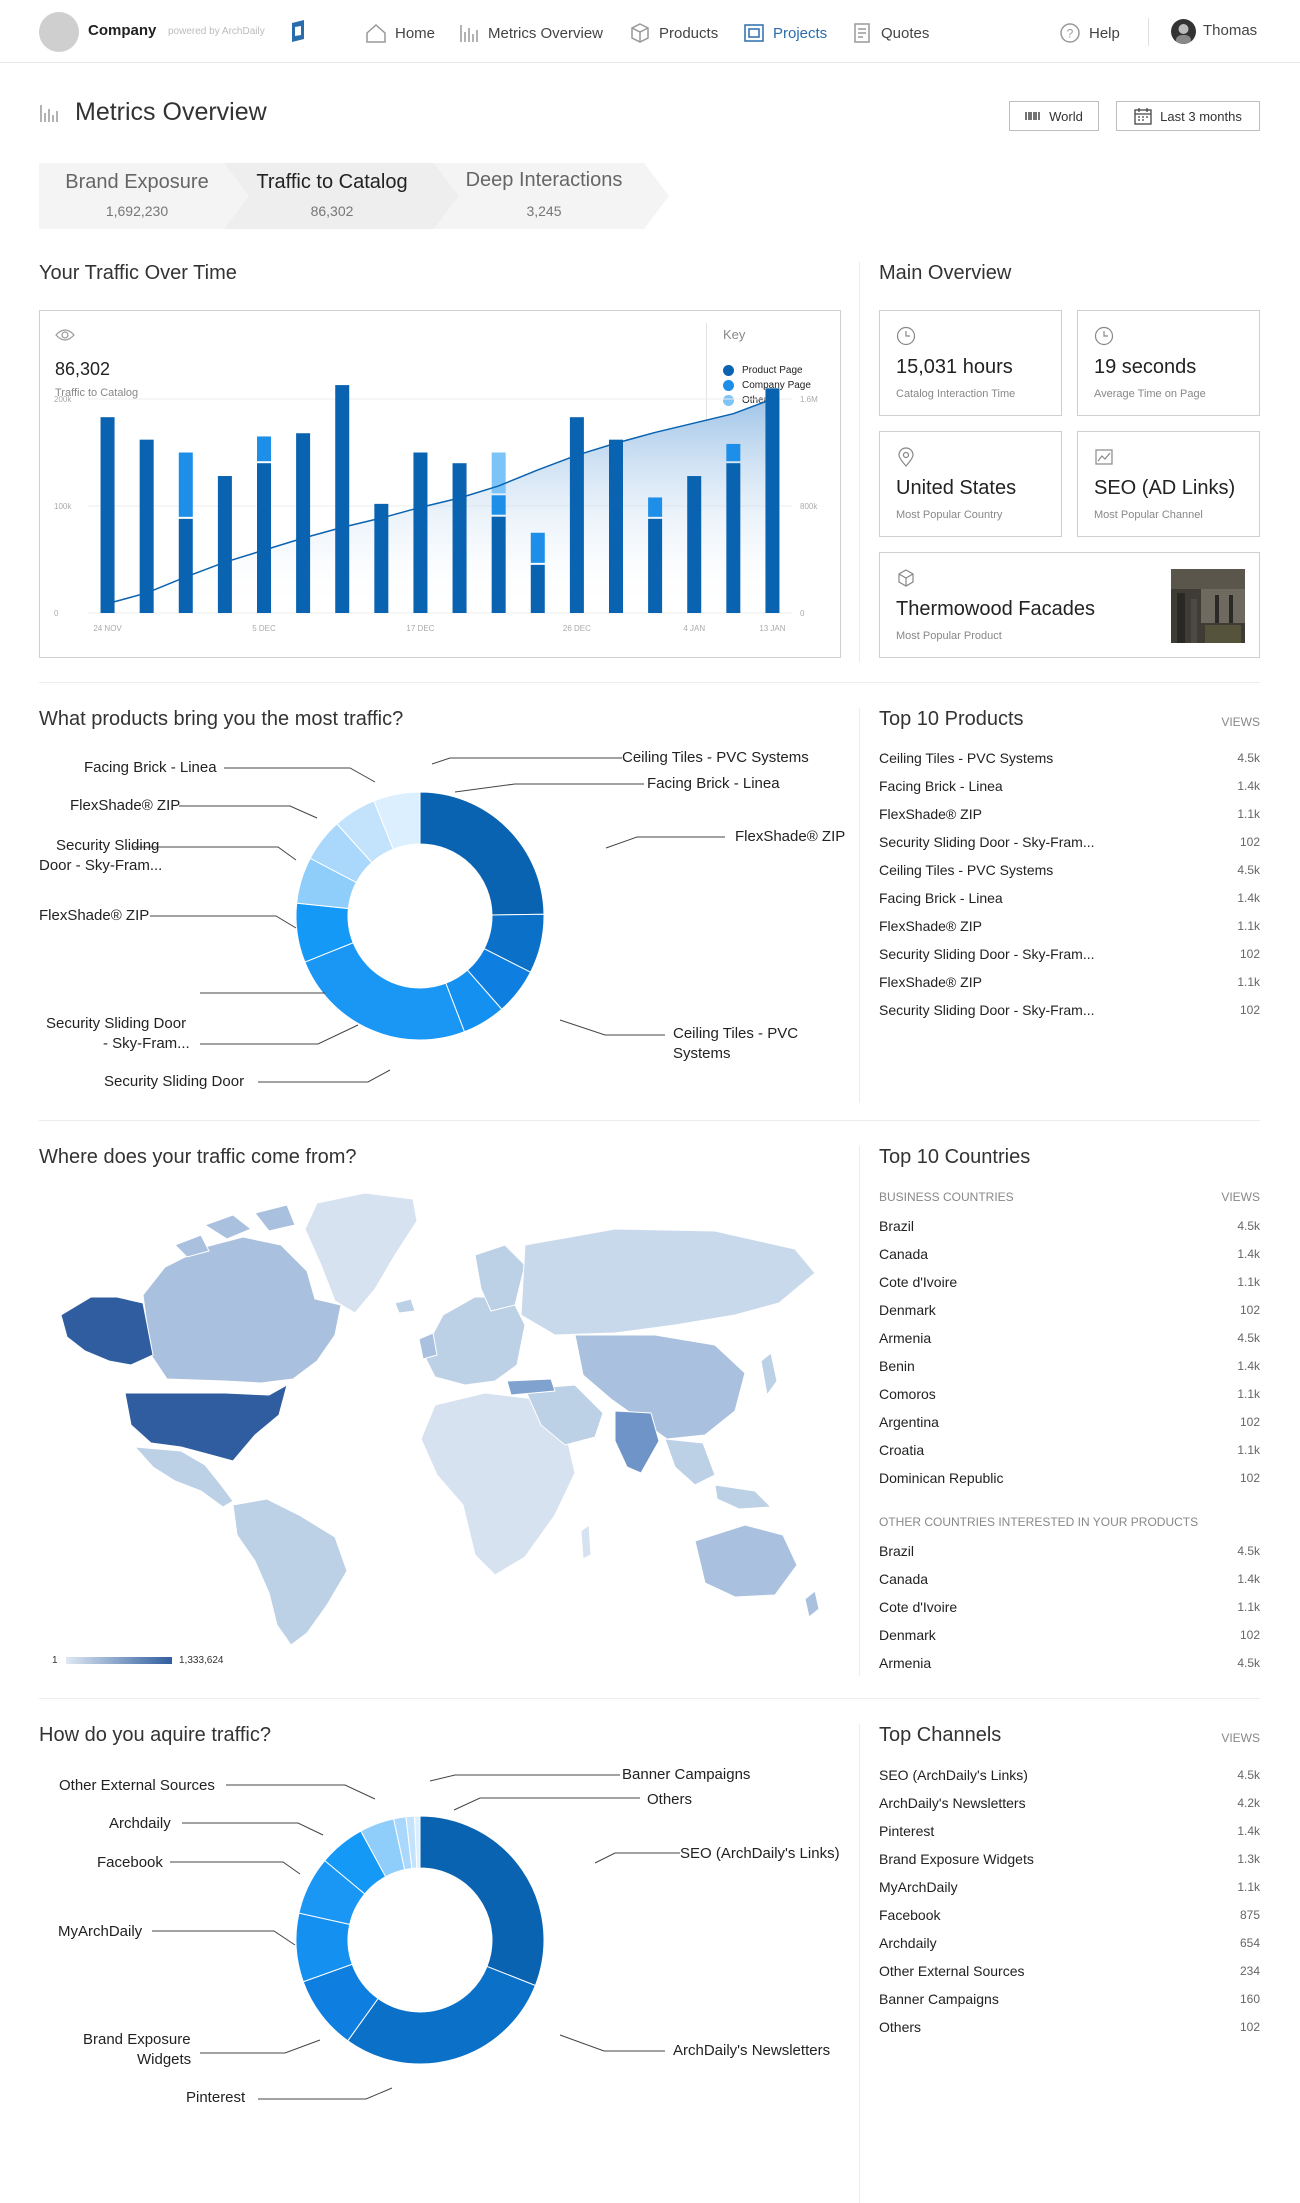 This screenshot has width=1300, height=2203. I want to click on archdaily-logo-icon, so click(298, 31).